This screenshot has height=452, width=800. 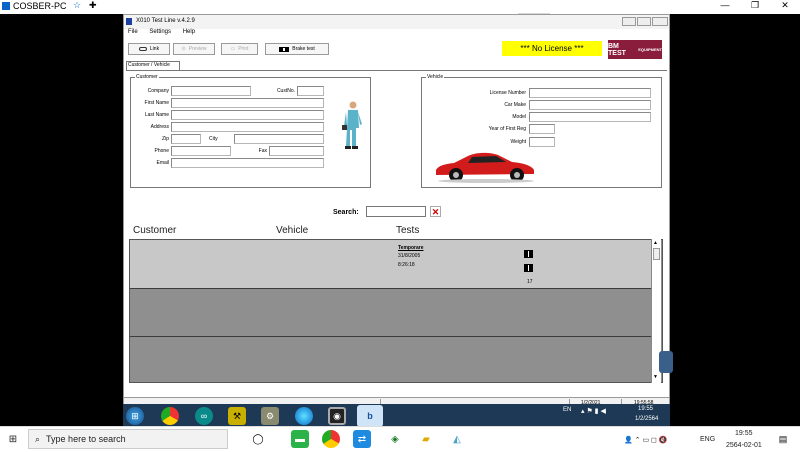 I want to click on car-make-field, so click(x=590, y=105).